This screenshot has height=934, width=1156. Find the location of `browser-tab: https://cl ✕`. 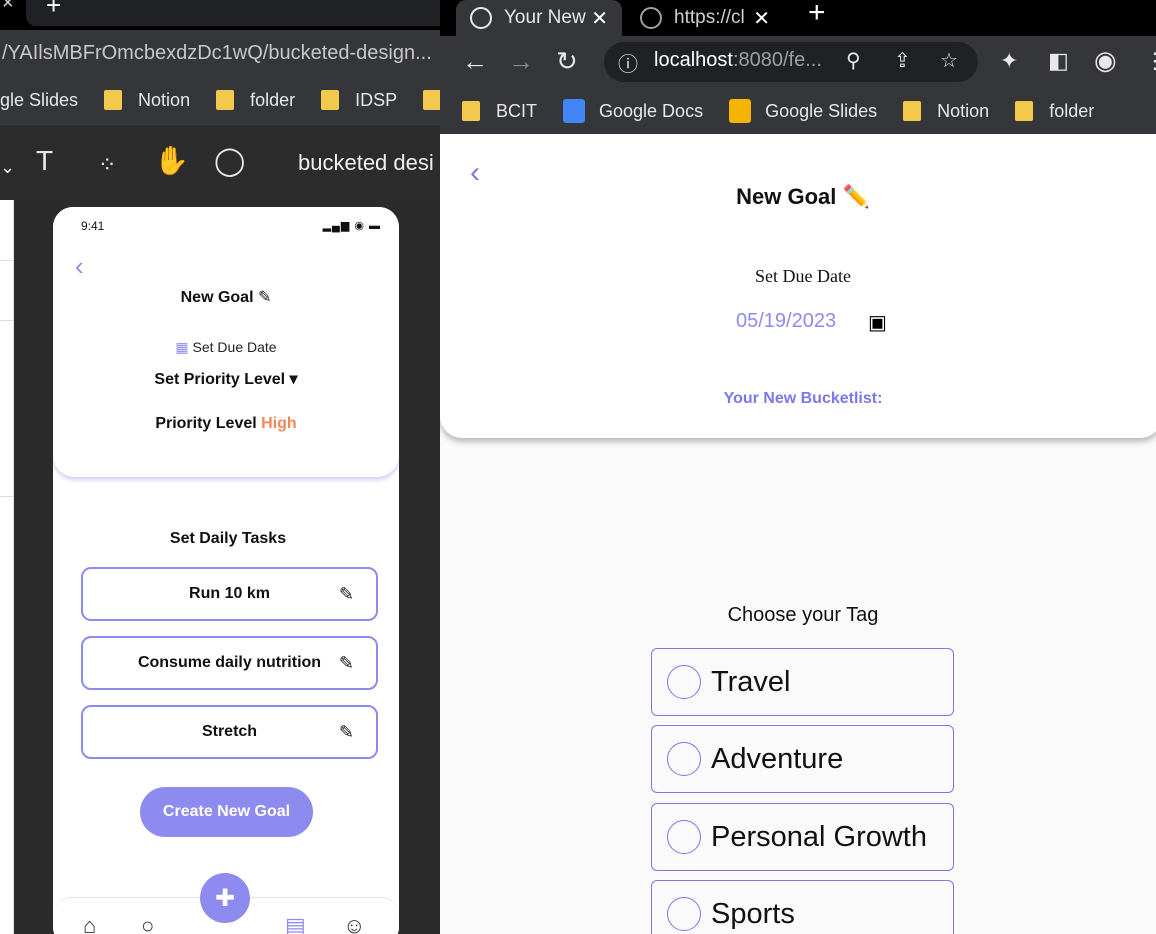

browser-tab: https://cl ✕ is located at coordinates (705, 18).